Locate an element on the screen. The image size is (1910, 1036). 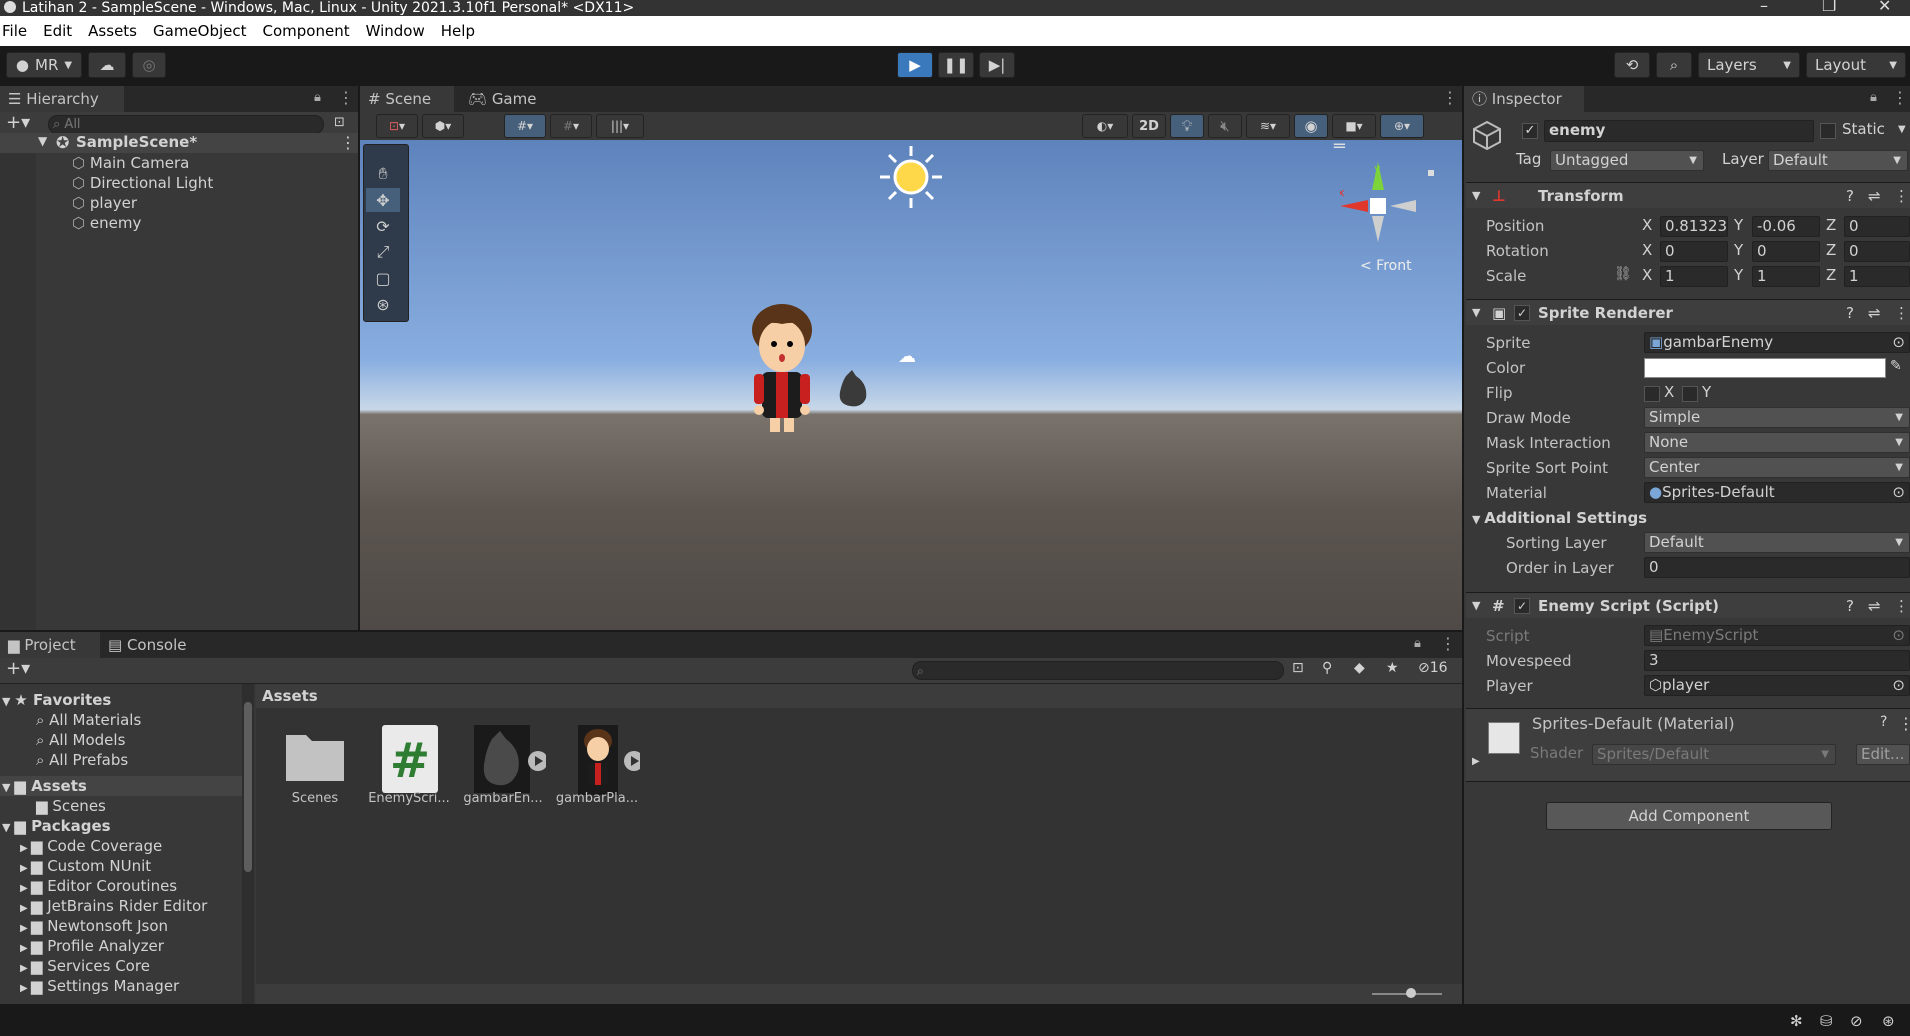
restore-icon: ❐ is located at coordinates (1829, 7).